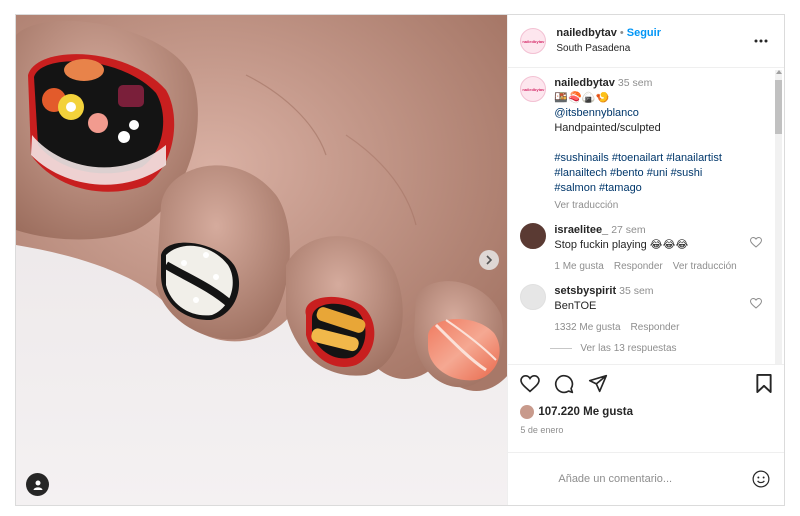 The image size is (800, 516). What do you see at coordinates (542, 430) in the screenshot?
I see `post-date: 5 de enero` at bounding box center [542, 430].